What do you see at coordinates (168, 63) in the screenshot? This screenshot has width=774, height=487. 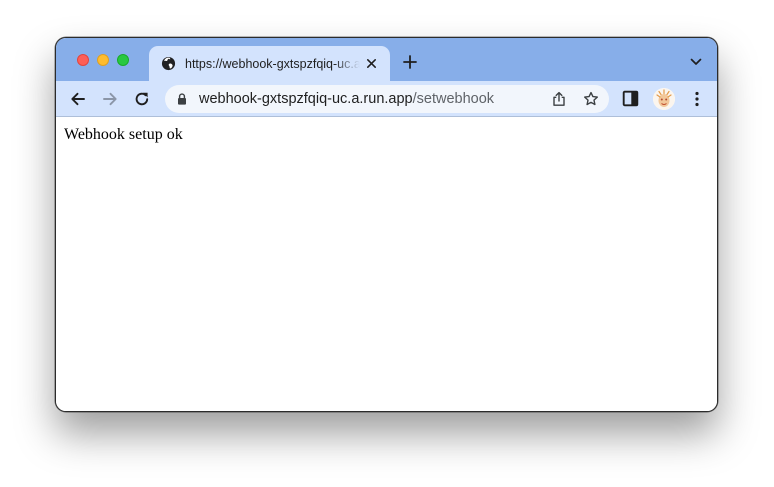 I see `globe-icon` at bounding box center [168, 63].